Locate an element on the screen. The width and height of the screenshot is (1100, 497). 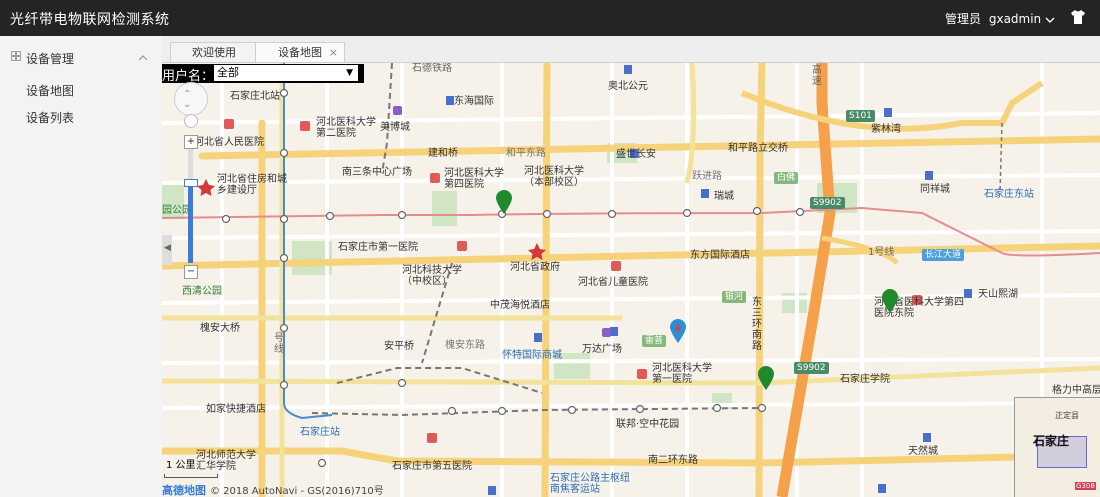
username: gxadmin is located at coordinates (1015, 19).